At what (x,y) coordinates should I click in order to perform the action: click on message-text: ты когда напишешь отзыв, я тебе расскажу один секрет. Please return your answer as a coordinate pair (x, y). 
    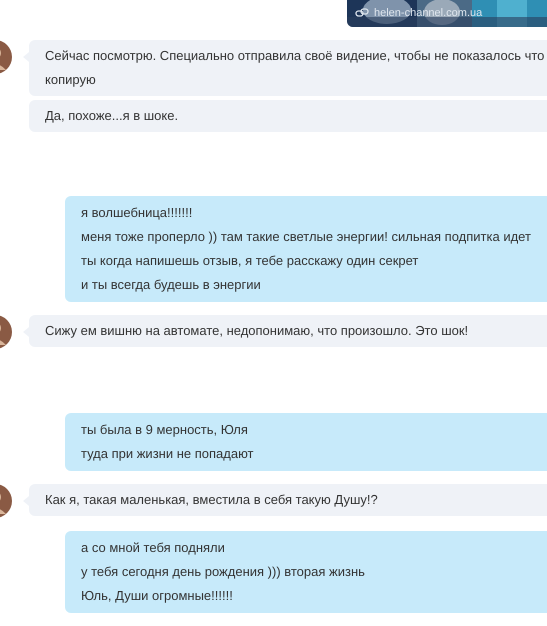
    Looking at the image, I should click on (250, 261).